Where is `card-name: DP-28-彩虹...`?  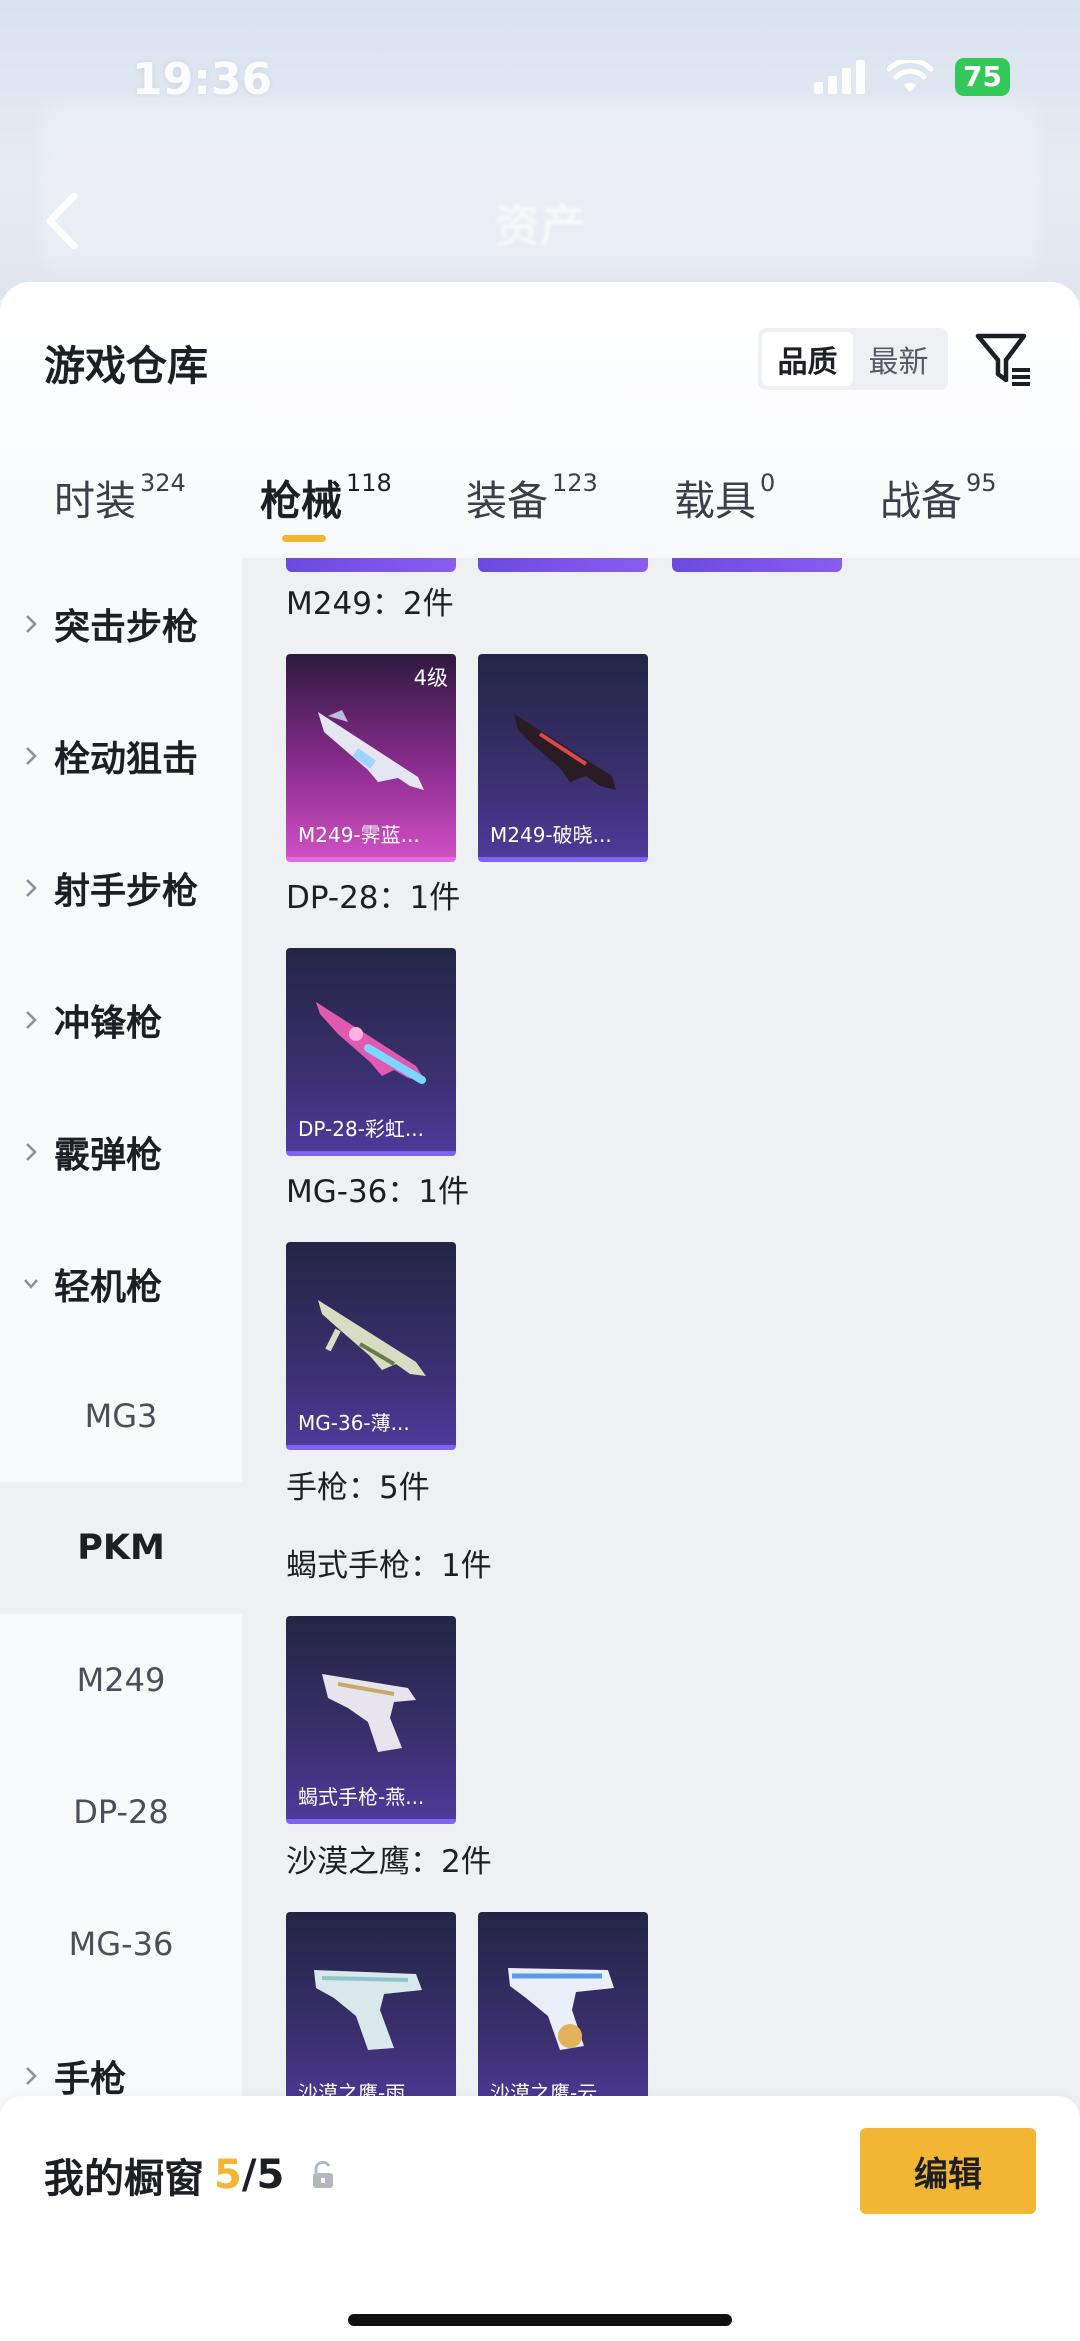
card-name: DP-28-彩虹... is located at coordinates (361, 1129).